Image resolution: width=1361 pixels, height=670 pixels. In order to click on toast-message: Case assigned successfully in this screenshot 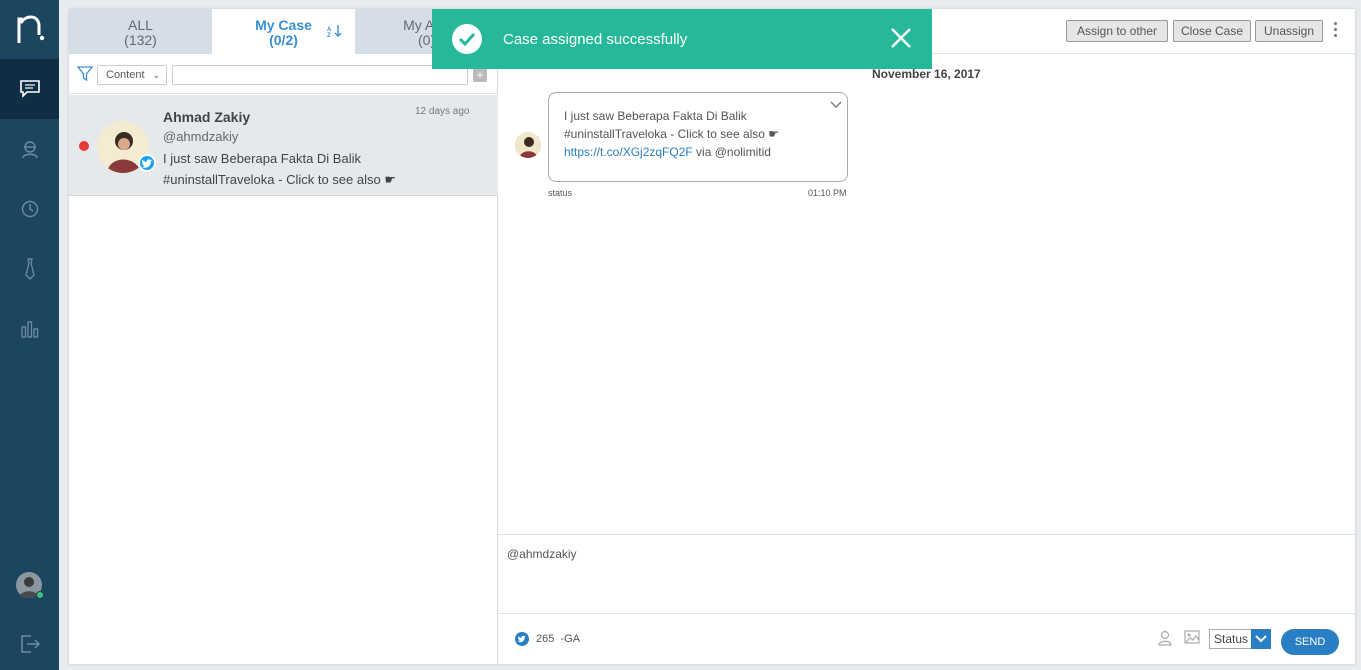, I will do `click(595, 39)`.